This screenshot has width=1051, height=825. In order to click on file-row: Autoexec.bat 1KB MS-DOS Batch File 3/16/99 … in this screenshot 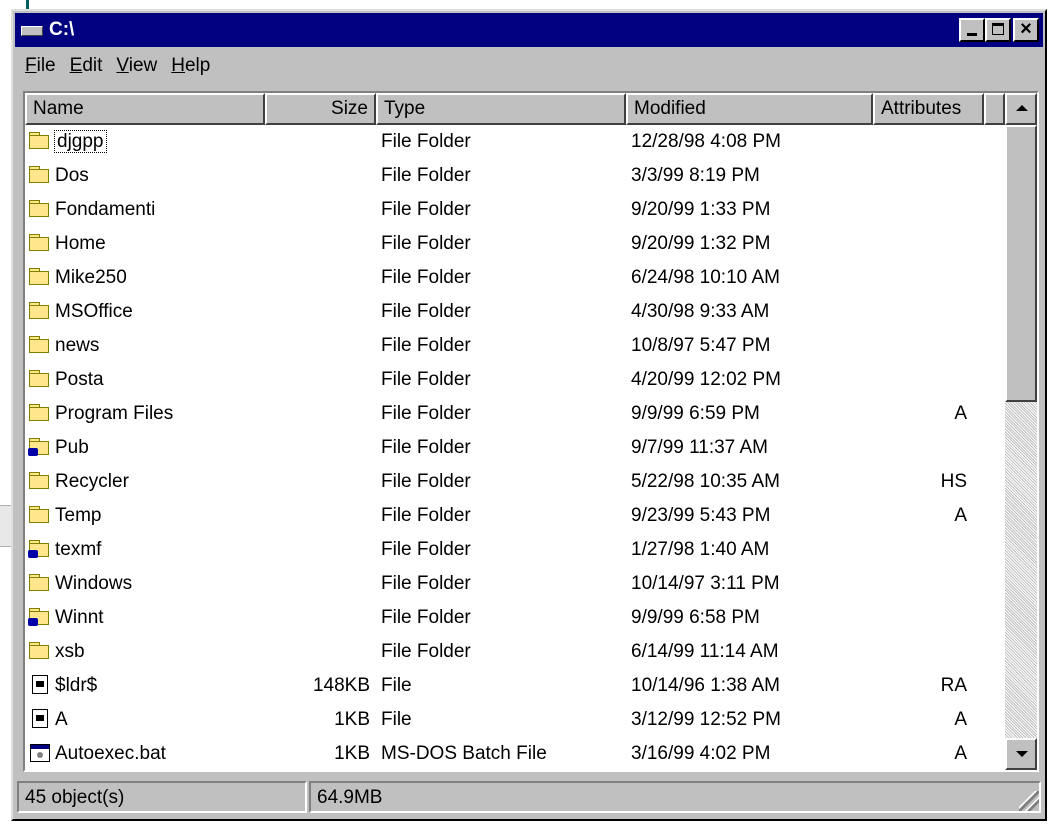, I will do `click(515, 753)`.